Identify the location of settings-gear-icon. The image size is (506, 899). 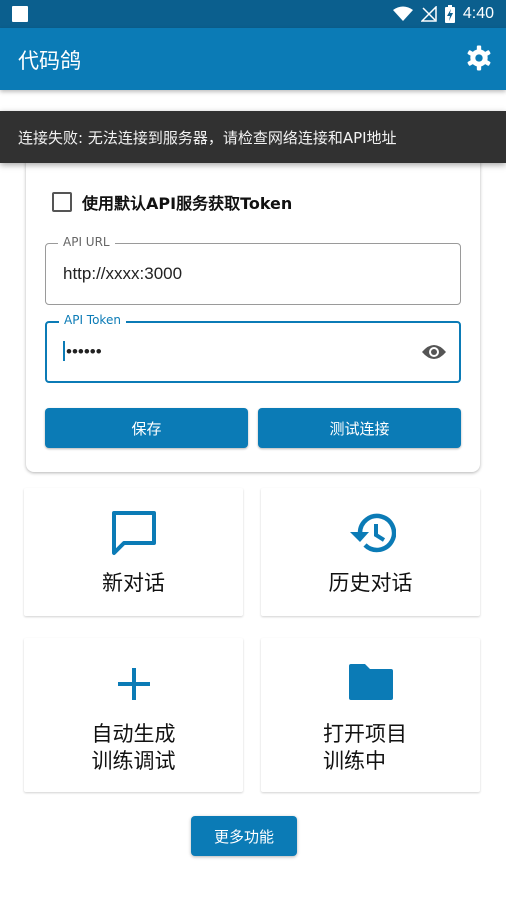
(479, 58).